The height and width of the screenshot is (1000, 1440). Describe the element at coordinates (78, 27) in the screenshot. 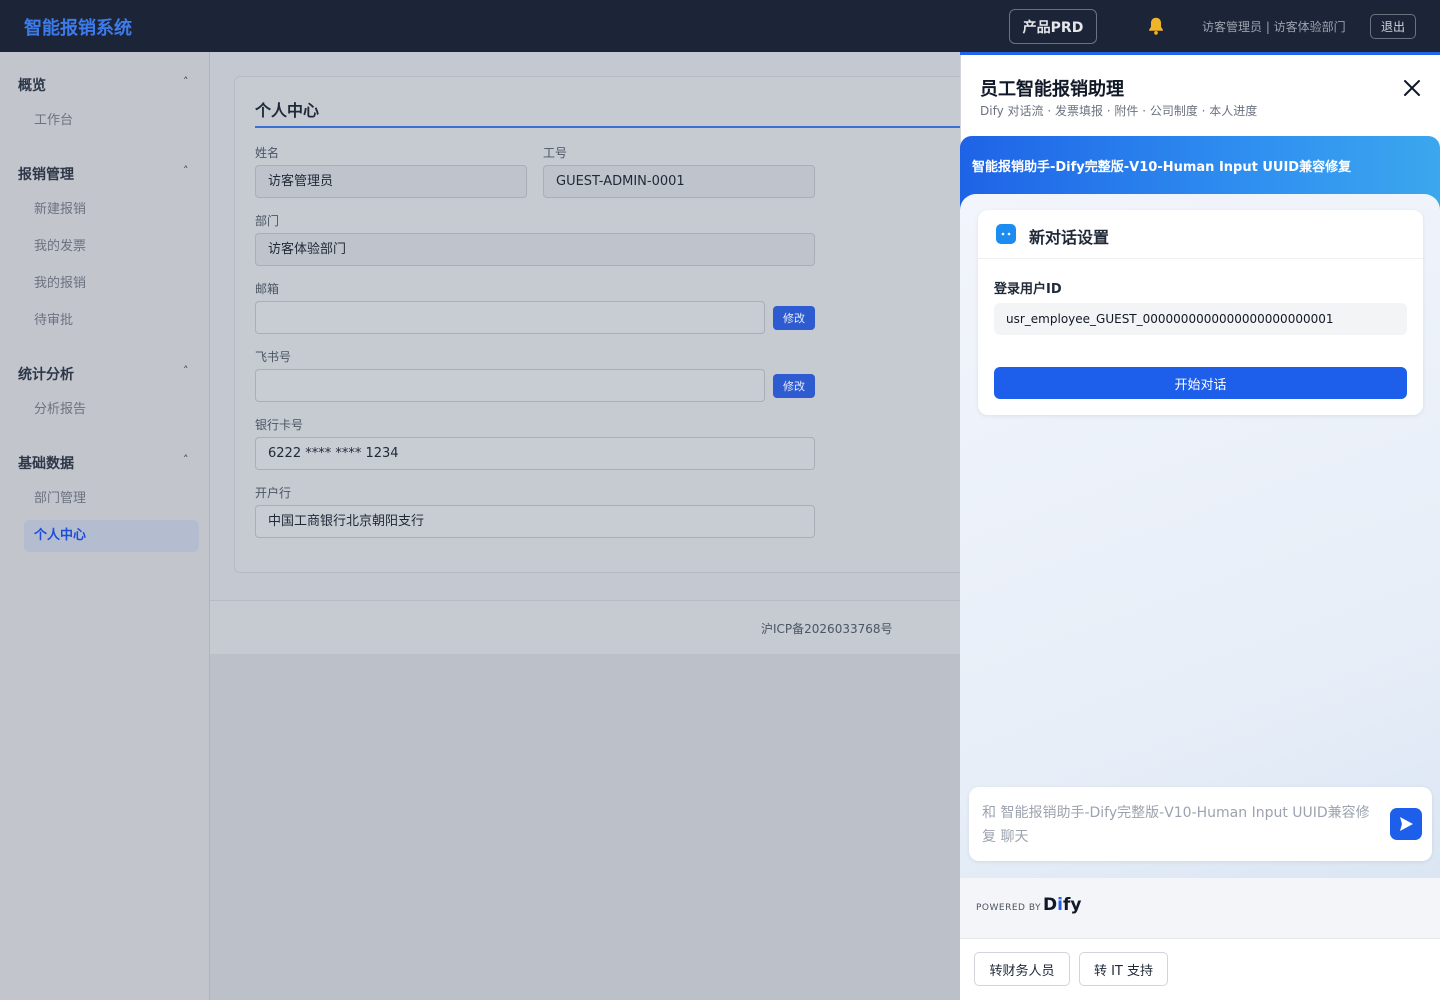

I see `brand-title: 智能报销系统` at that location.